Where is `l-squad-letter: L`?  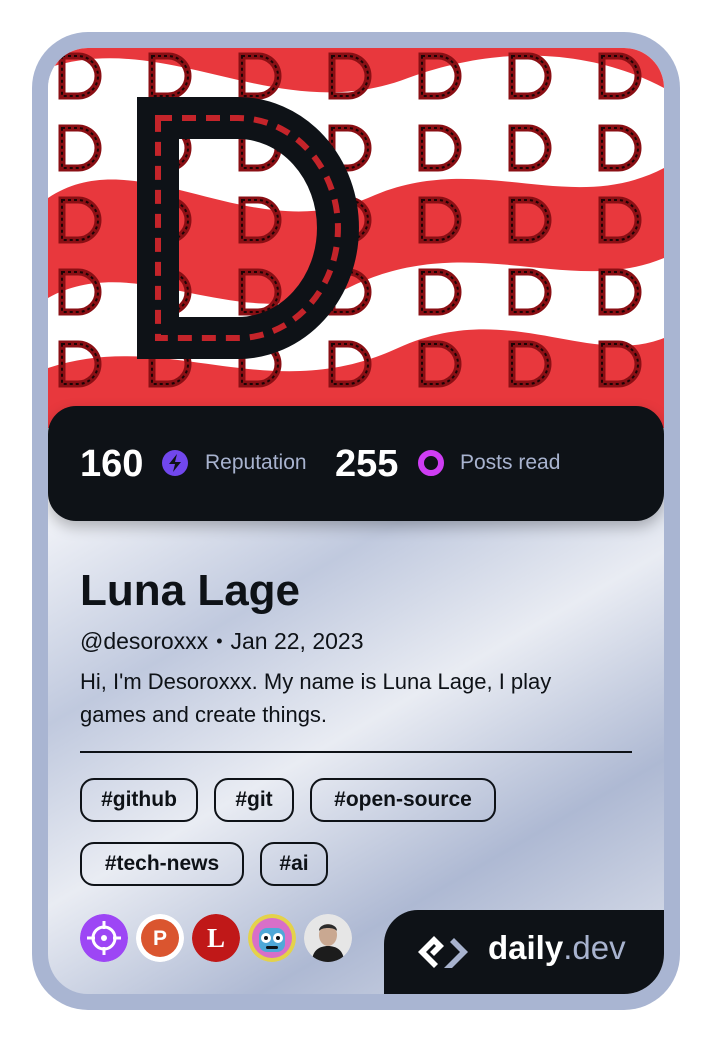
l-squad-letter: L is located at coordinates (216, 938).